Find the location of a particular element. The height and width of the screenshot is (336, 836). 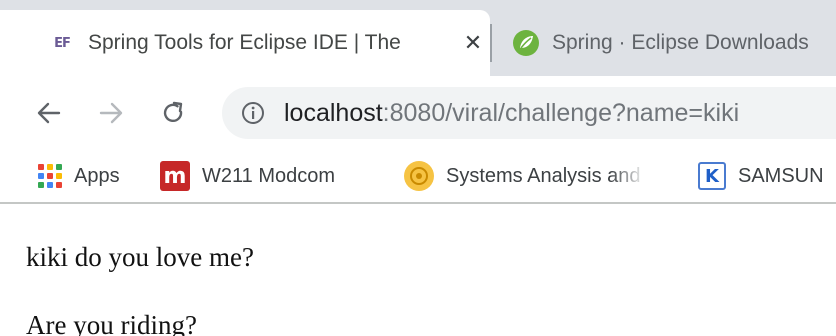

bookmark-apps: Apps is located at coordinates (79, 176).